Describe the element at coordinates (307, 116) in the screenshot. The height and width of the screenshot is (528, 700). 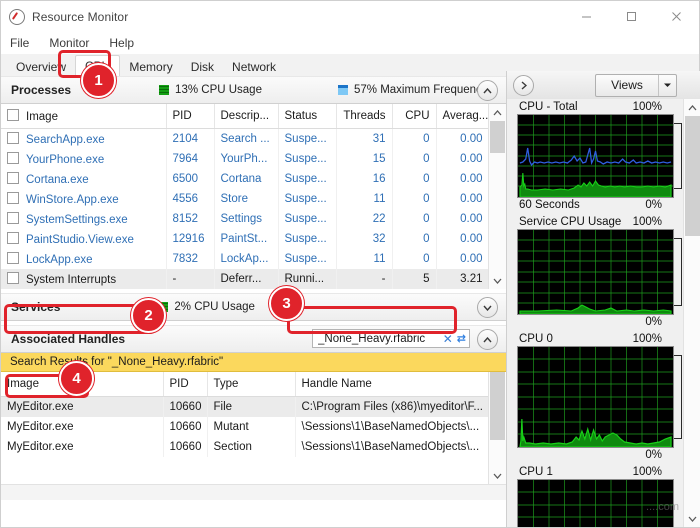
I see `col-status: Status` at that location.